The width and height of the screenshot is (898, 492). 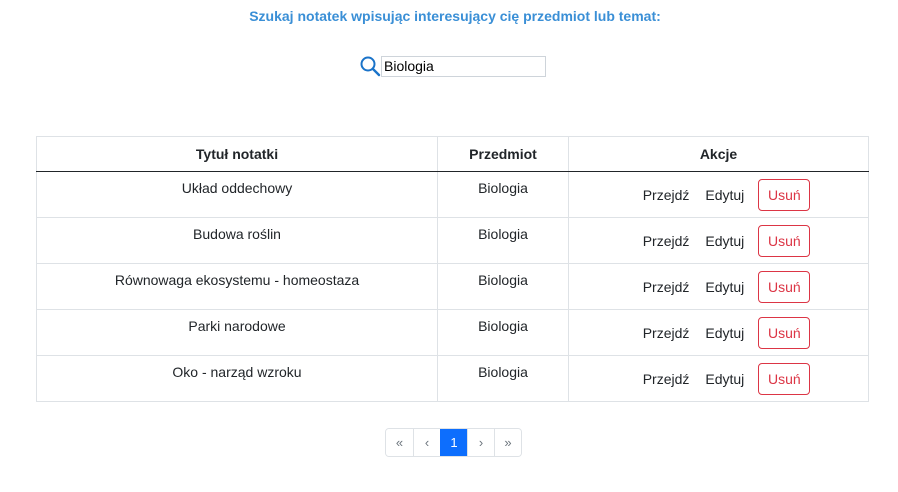 I want to click on note-title: Budowa roślin, so click(x=237, y=240).